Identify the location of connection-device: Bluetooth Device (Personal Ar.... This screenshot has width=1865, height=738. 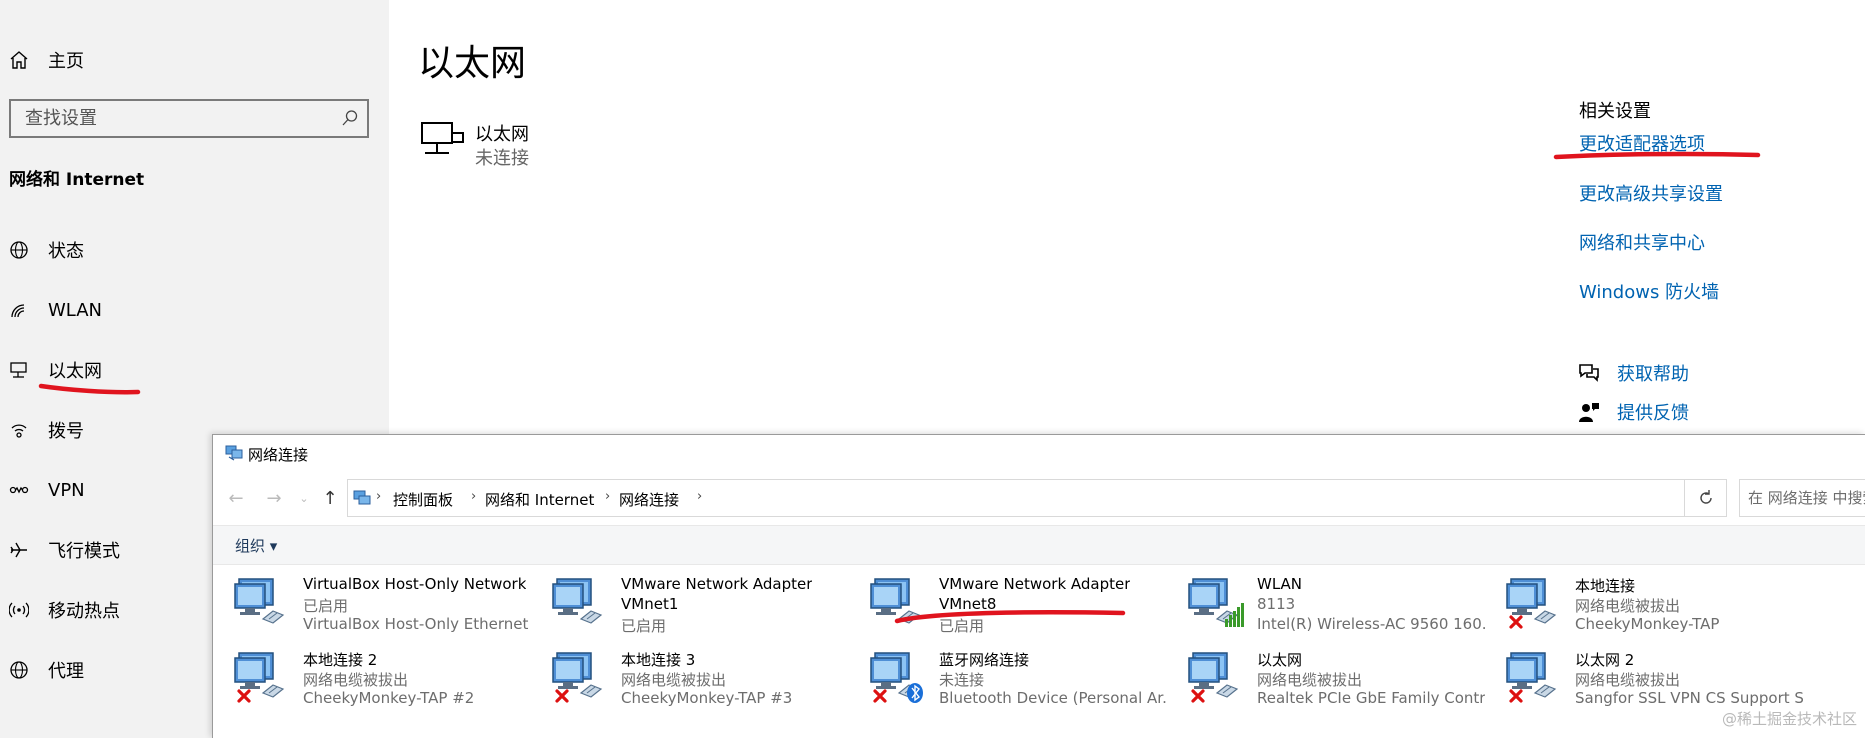
(1053, 698).